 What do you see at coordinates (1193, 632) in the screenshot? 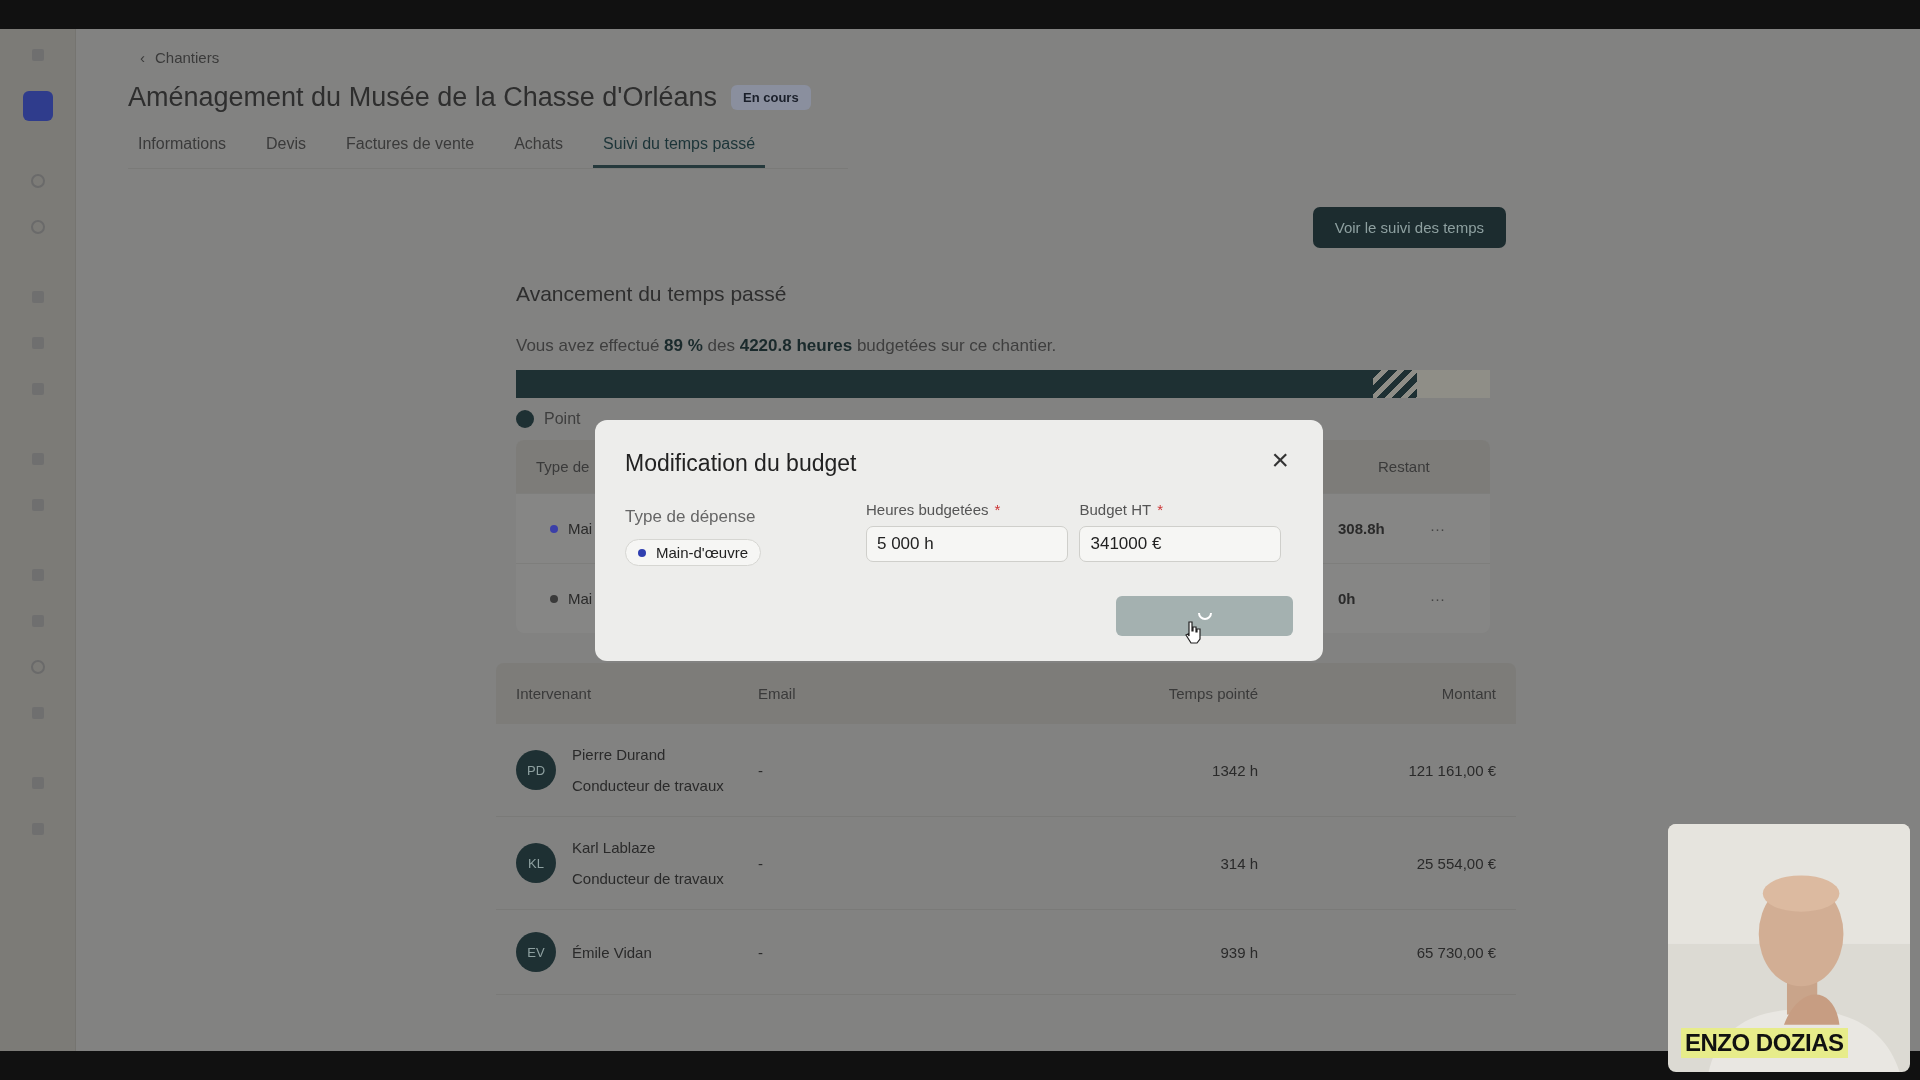
I see `hand-cursor-icon` at bounding box center [1193, 632].